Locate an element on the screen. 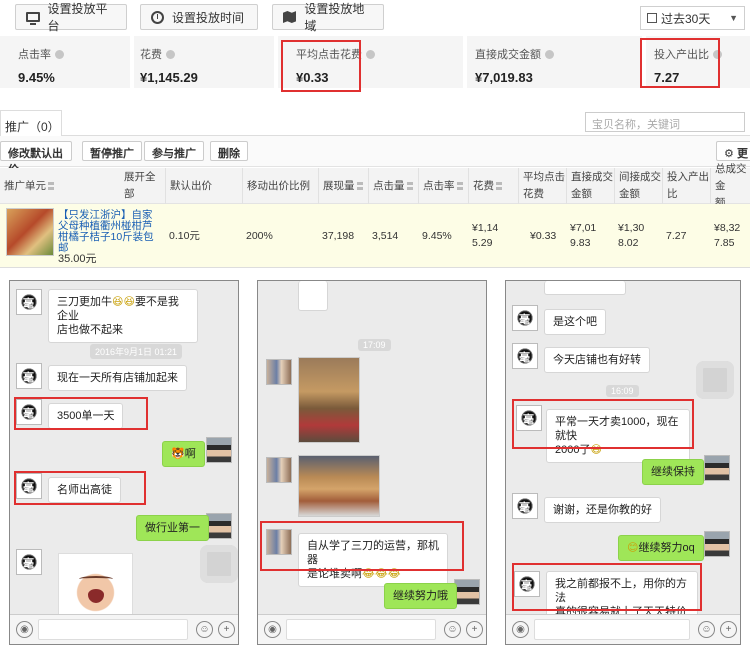 This screenshot has width=750, height=648. product-title-link: 【只发江浙沪】自家父母种植衢州椪柑芦柑橘子桔子10斤装包邮 is located at coordinates (108, 232).